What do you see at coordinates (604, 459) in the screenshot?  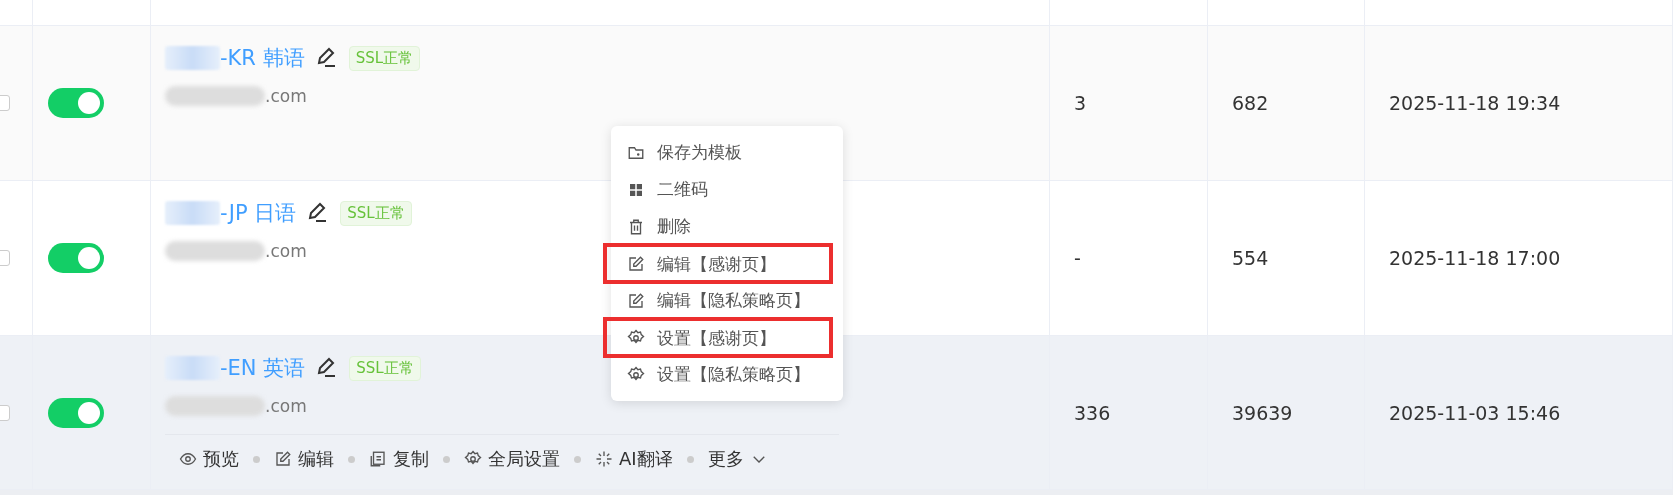 I see `sparkle-icon` at bounding box center [604, 459].